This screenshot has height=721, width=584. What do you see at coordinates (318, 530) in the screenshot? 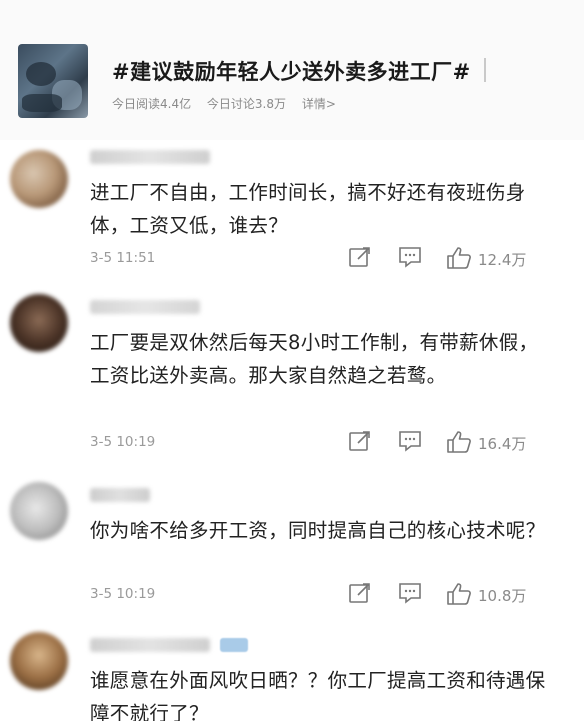
I see `comment-text: 你为啥不给多开工资，同时提高自己的核心技术呢？` at bounding box center [318, 530].